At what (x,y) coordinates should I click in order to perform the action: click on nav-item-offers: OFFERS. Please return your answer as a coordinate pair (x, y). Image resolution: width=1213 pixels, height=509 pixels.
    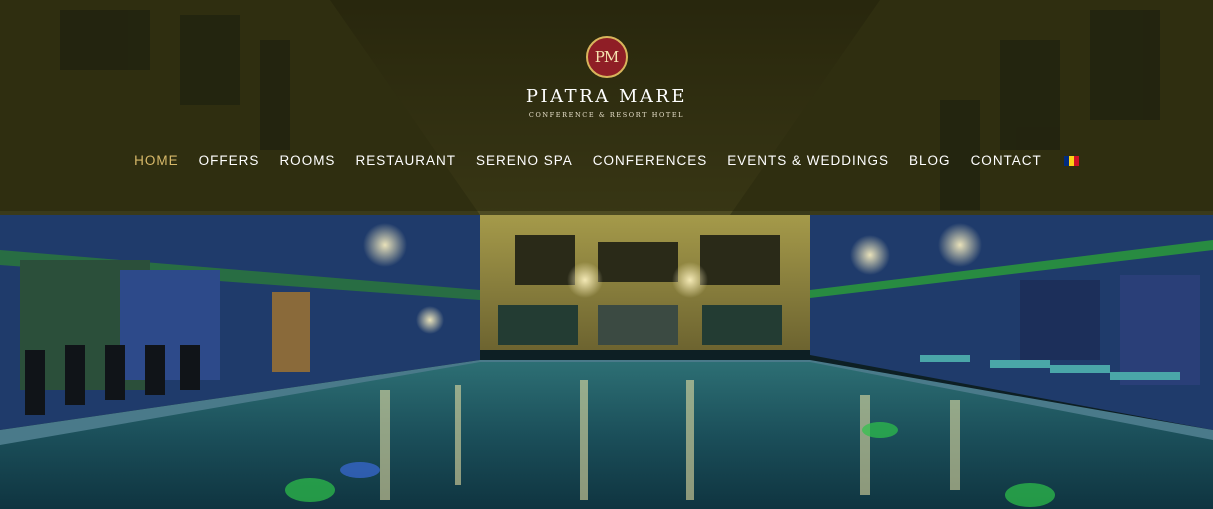
    Looking at the image, I should click on (229, 160).